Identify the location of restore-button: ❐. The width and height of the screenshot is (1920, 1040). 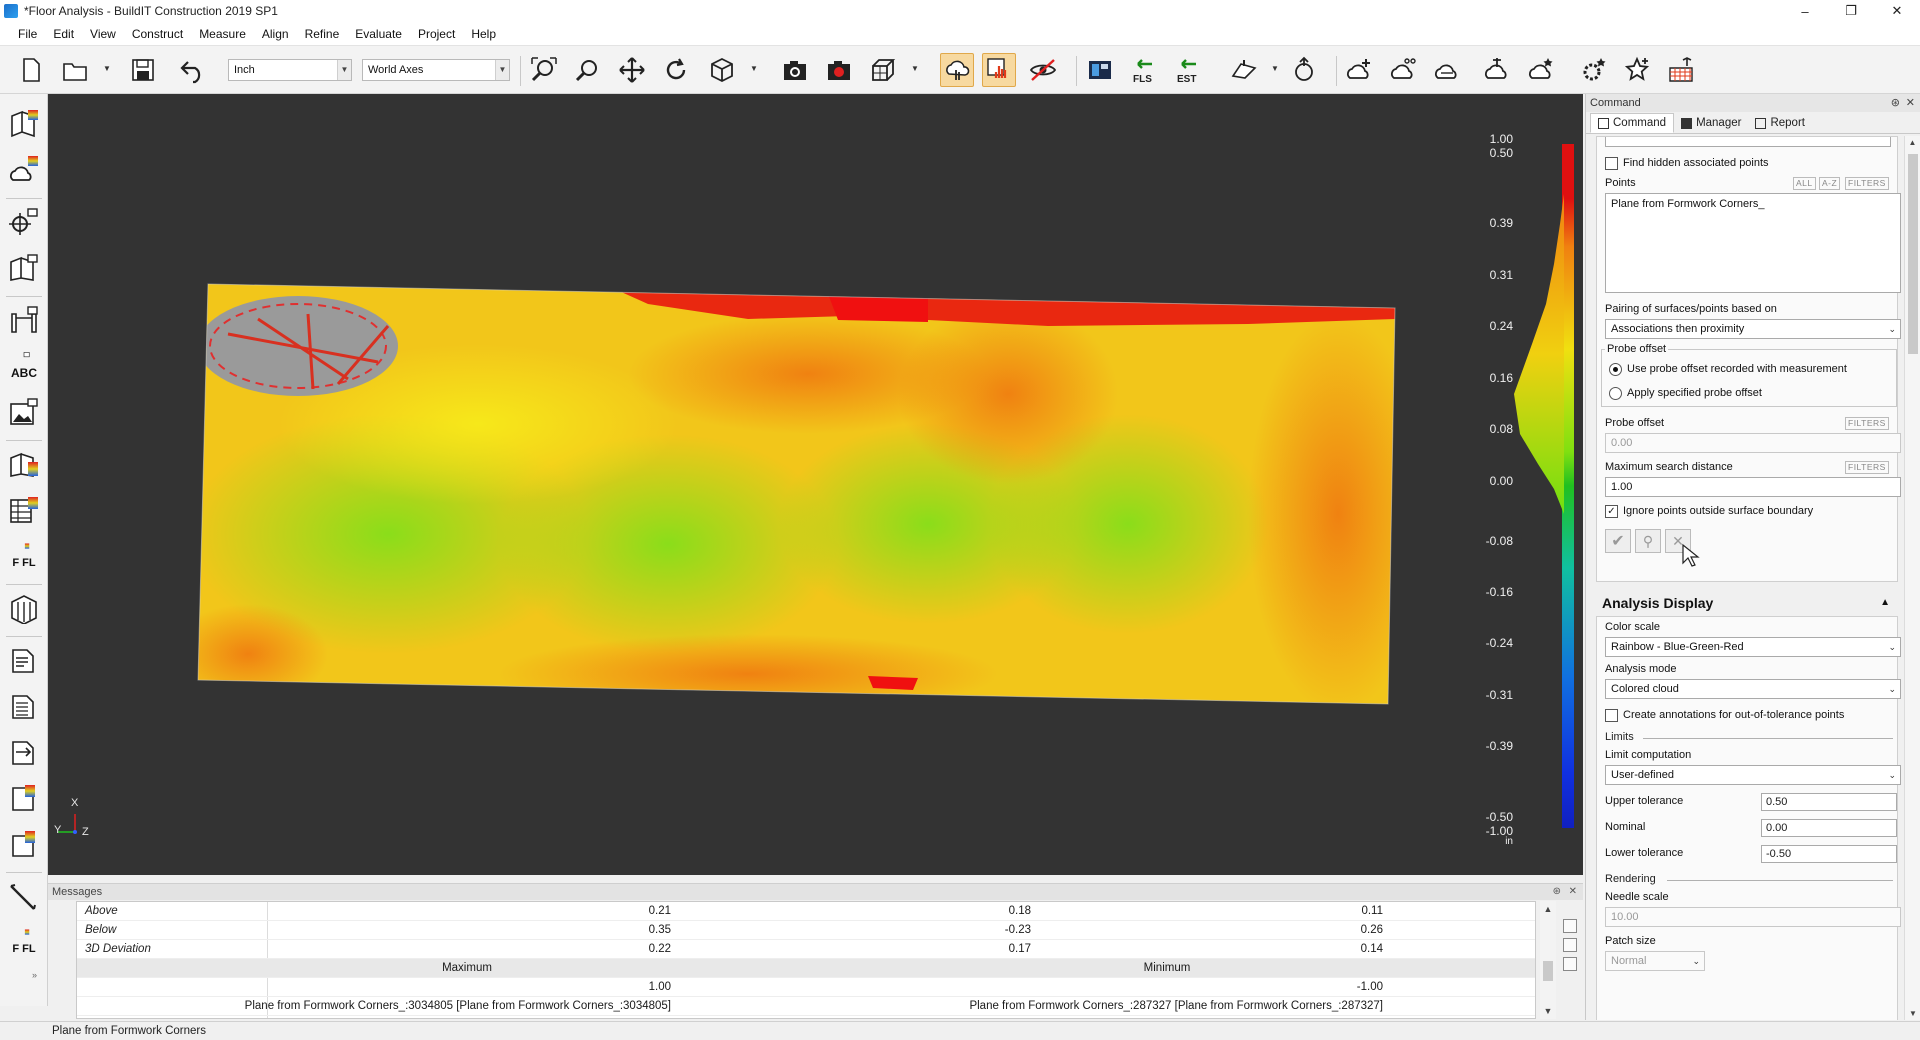
(1851, 11).